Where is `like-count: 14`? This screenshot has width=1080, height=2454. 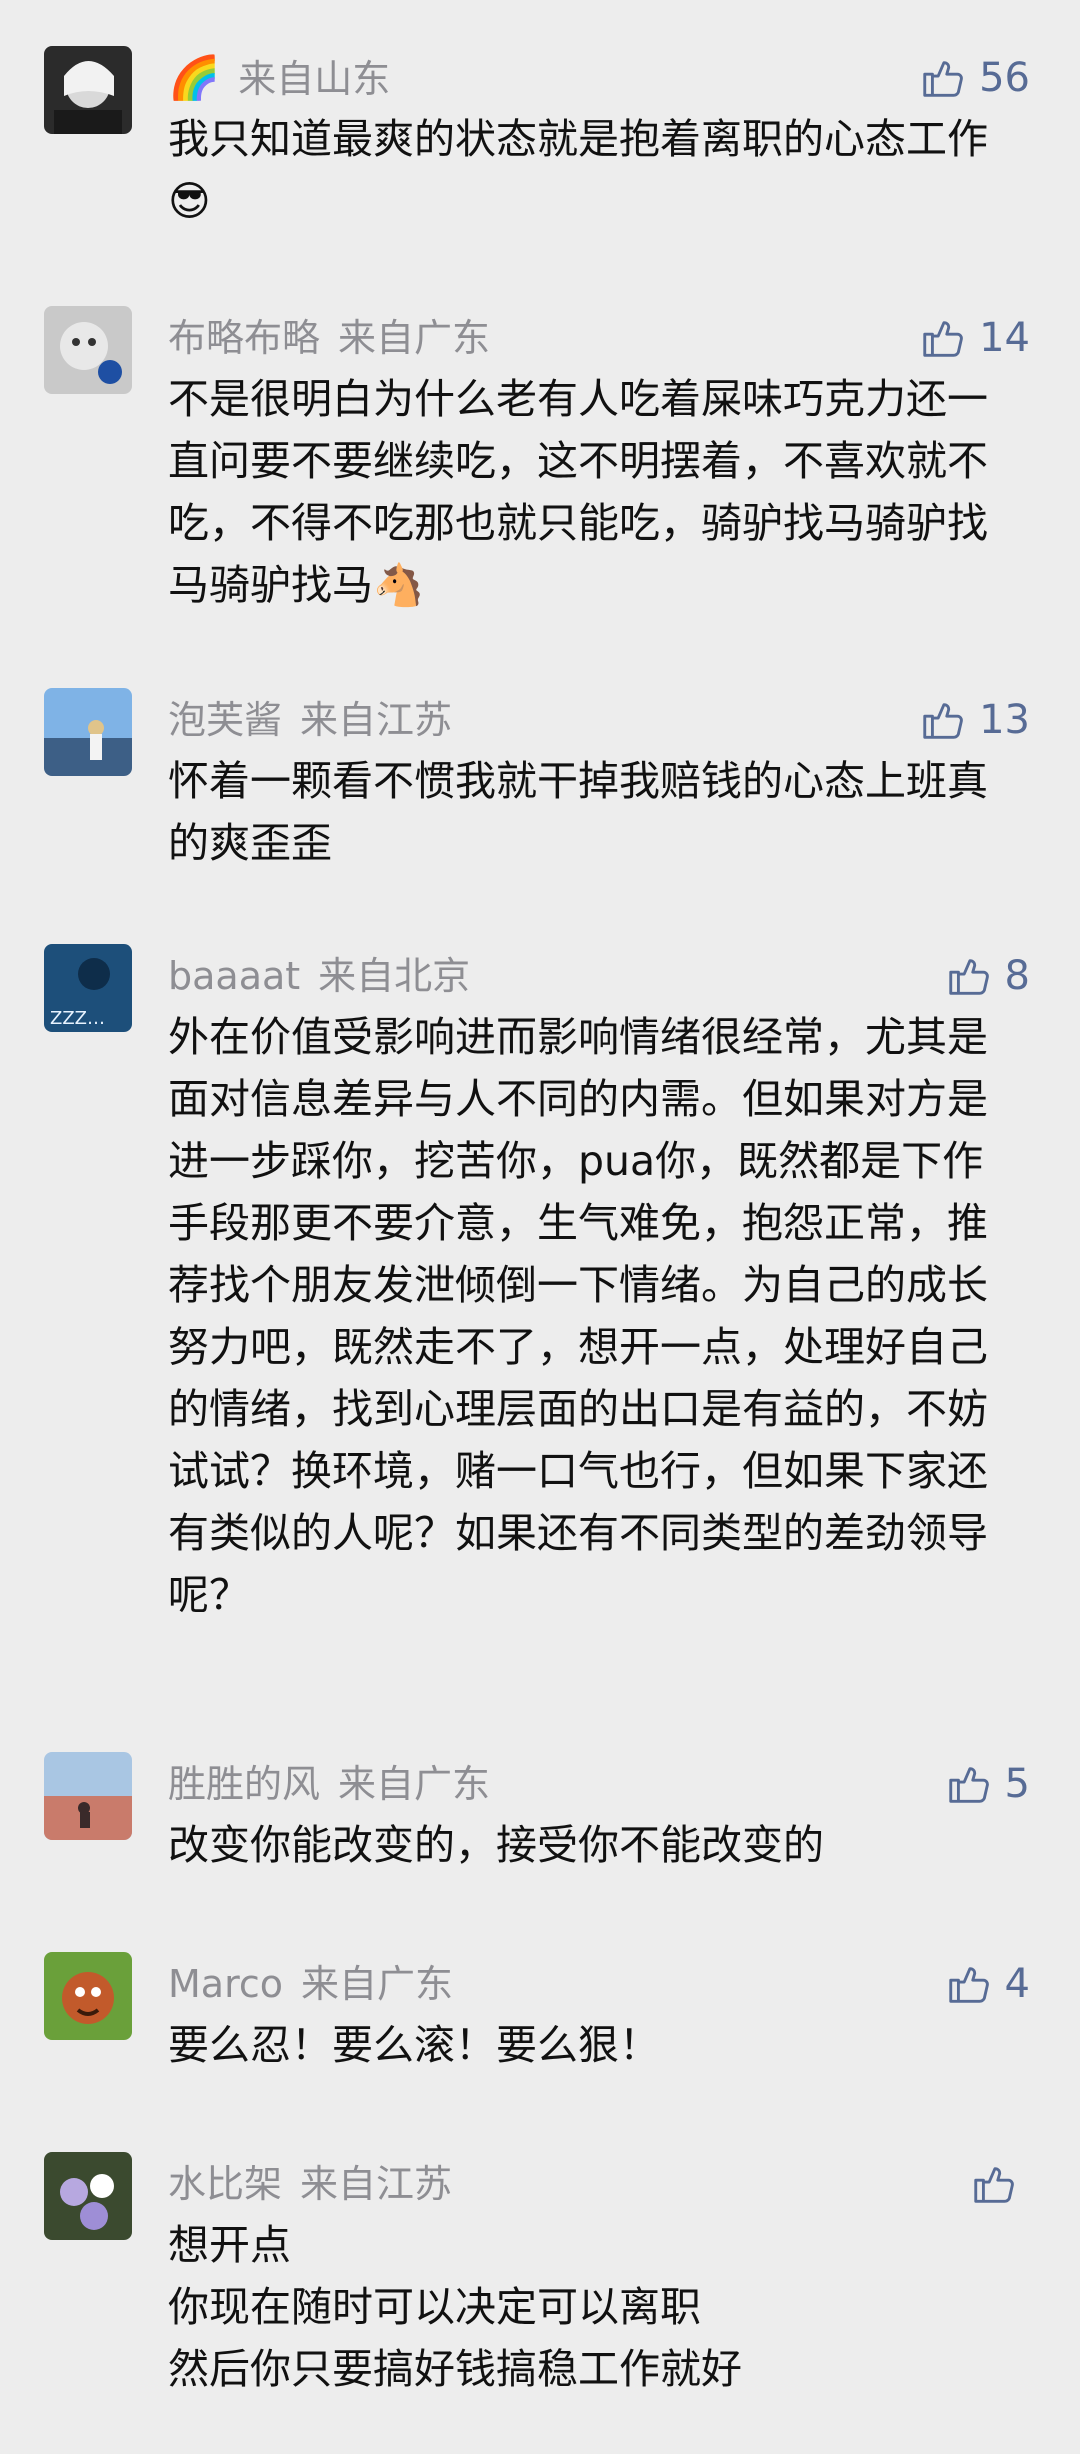 like-count: 14 is located at coordinates (1004, 338).